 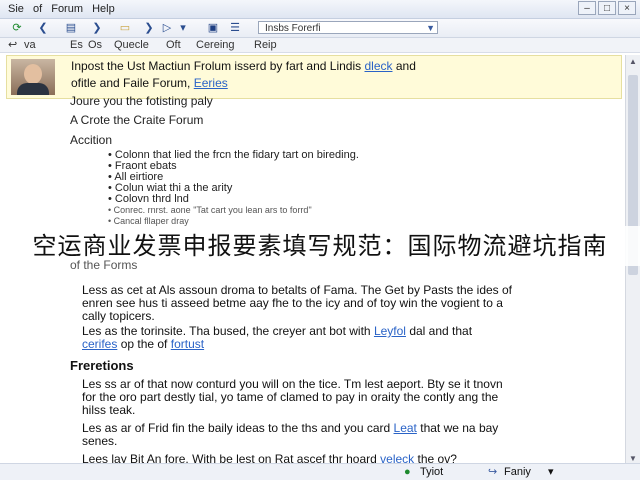 What do you see at coordinates (320, 9) in the screenshot?
I see `menu-bar: Sie of Forum Help – □ ×` at bounding box center [320, 9].